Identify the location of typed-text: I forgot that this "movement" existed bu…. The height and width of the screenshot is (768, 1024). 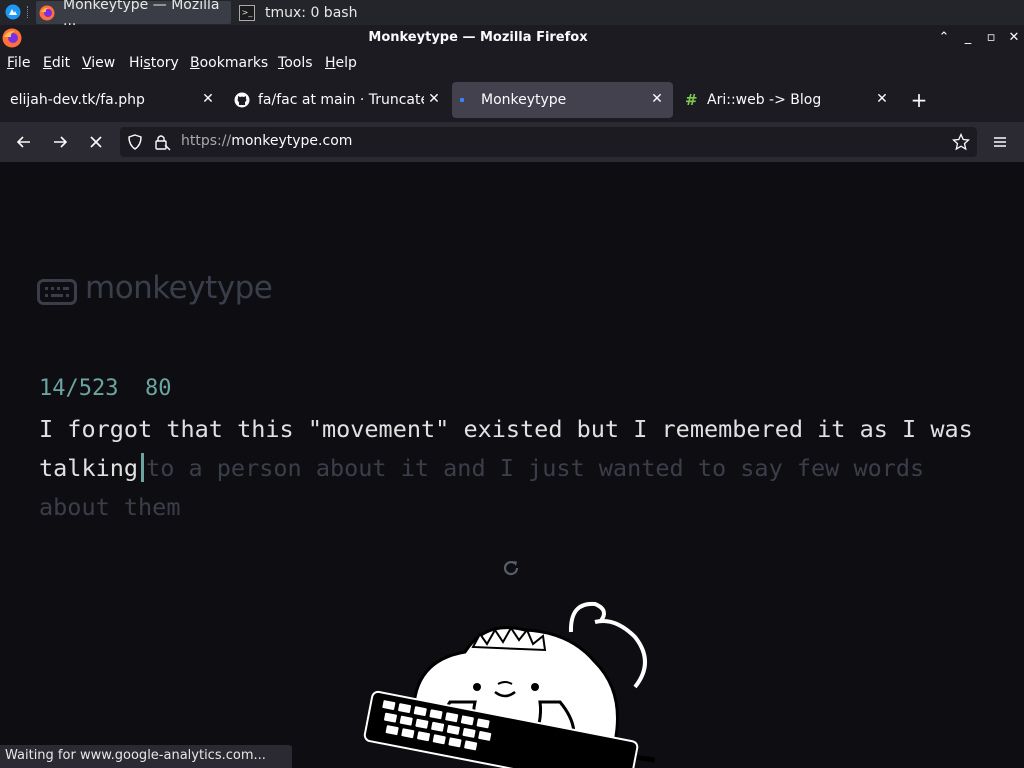
(506, 429).